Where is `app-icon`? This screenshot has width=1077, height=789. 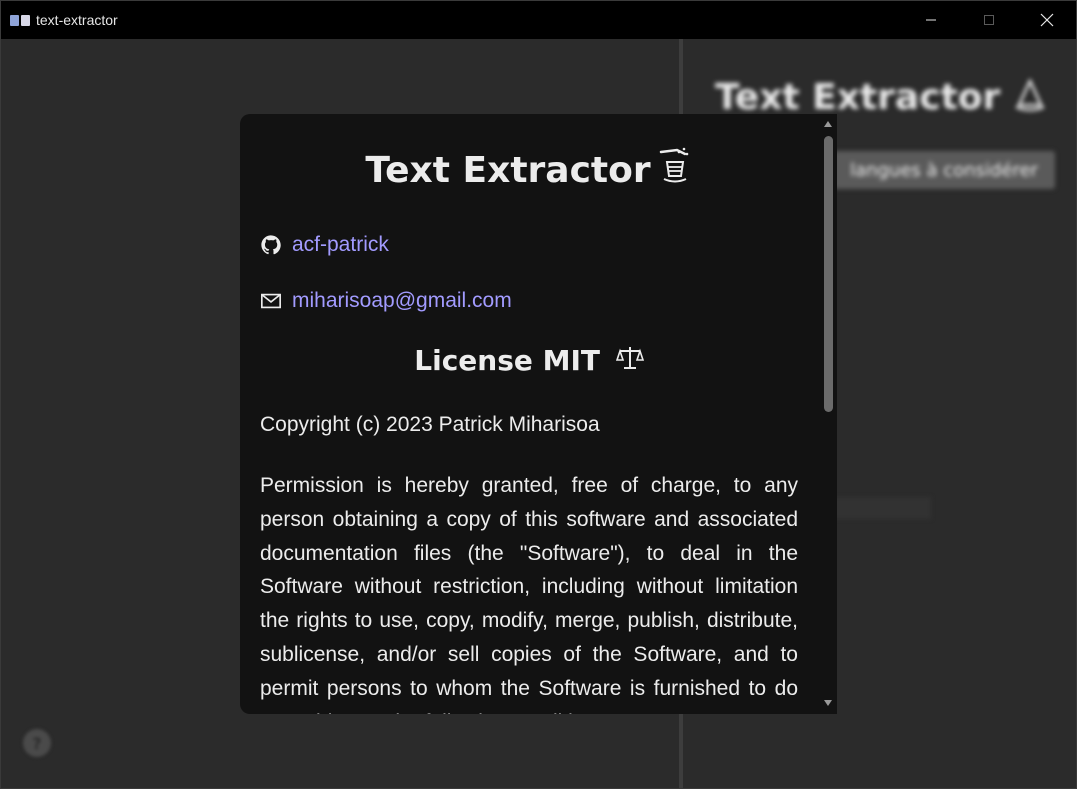
app-icon is located at coordinates (21, 20).